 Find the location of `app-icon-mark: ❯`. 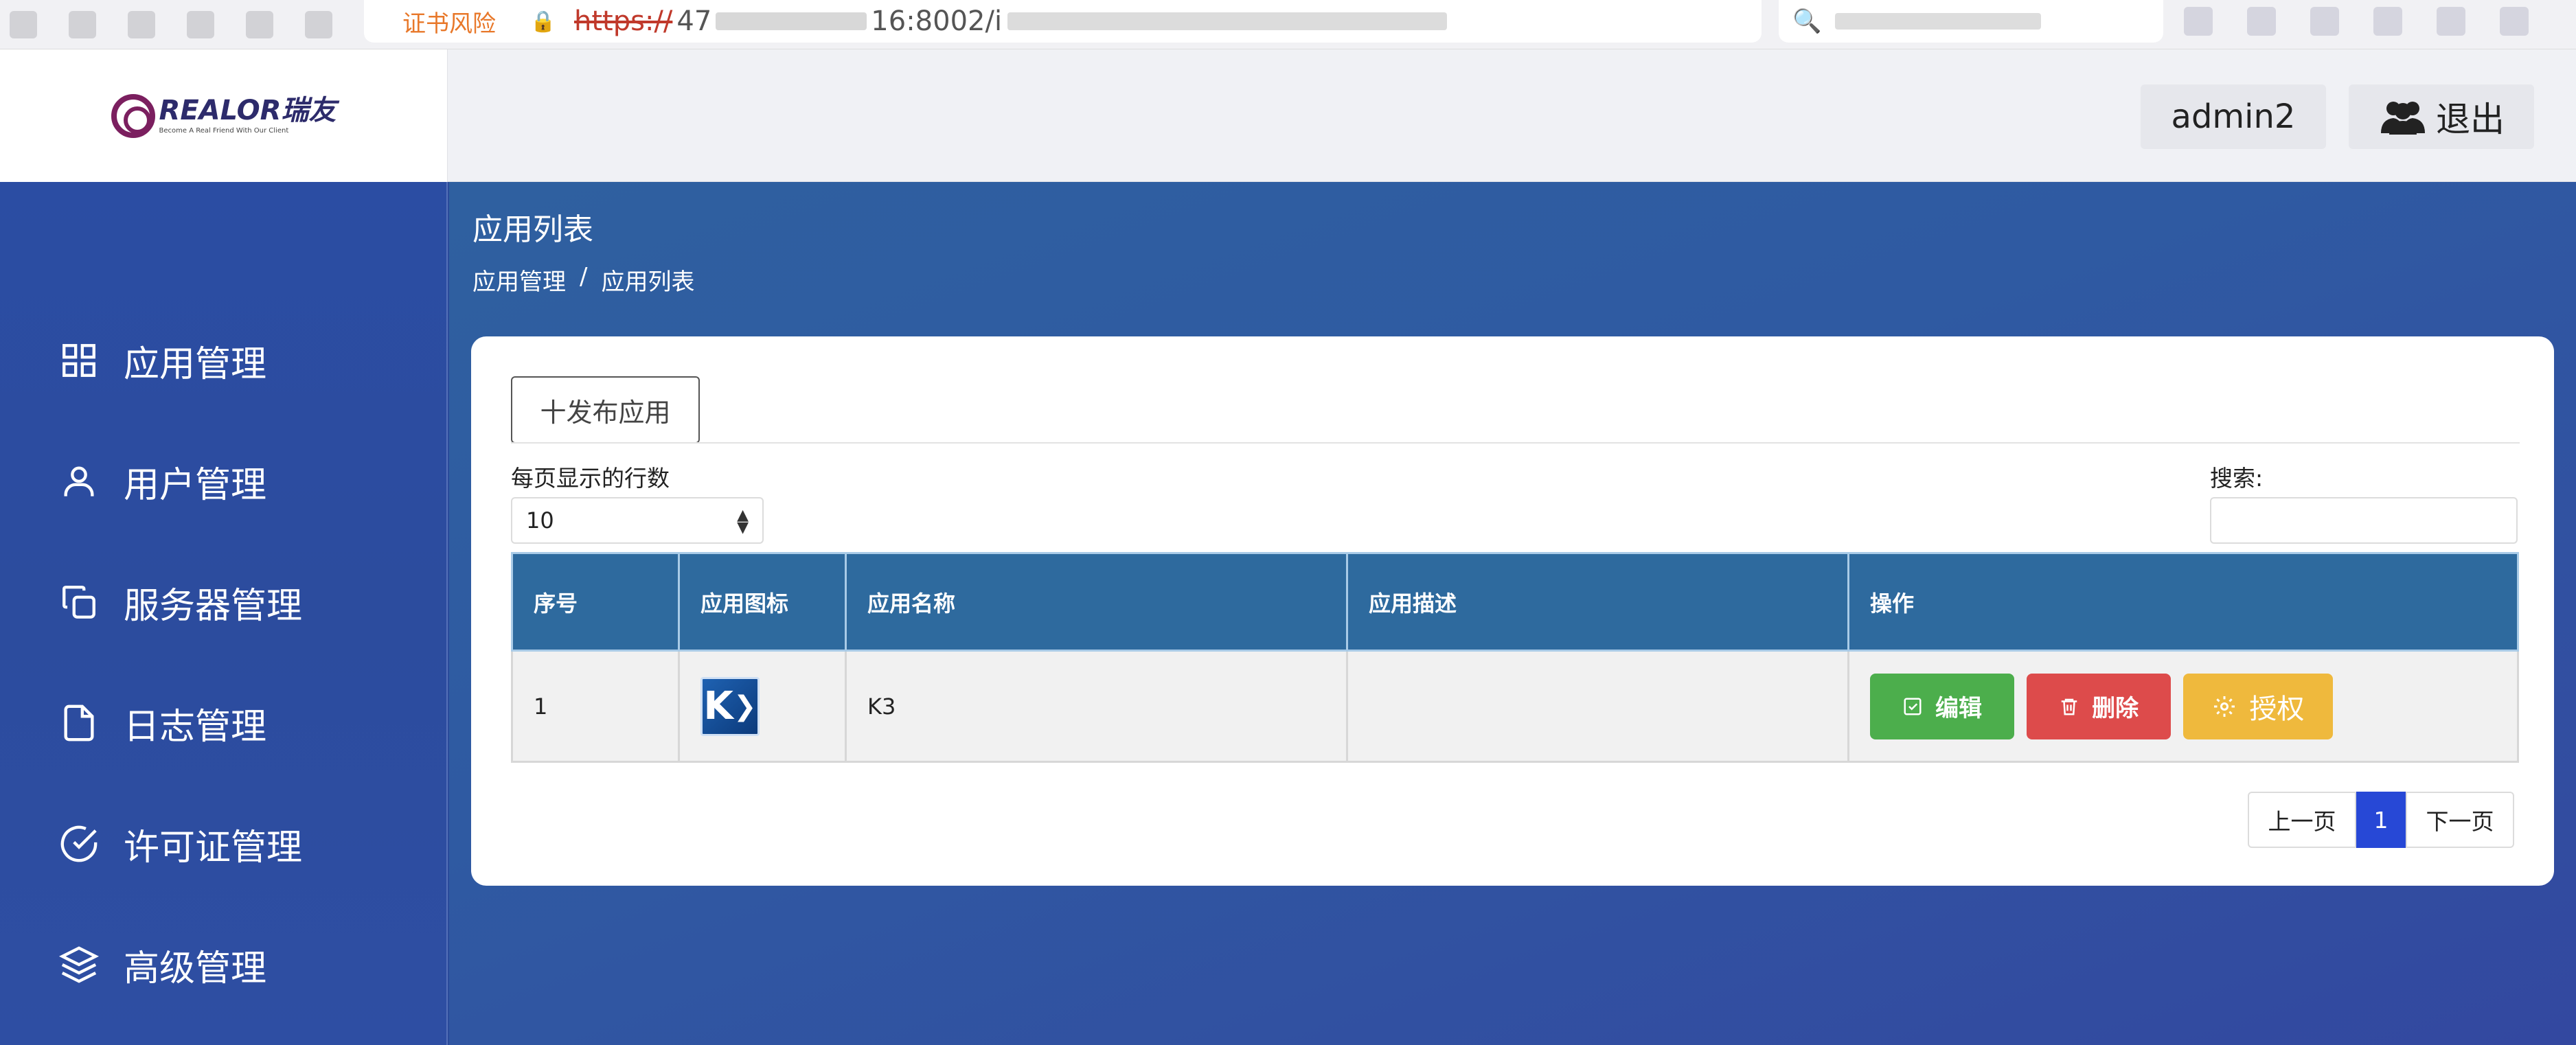

app-icon-mark: ❯ is located at coordinates (745, 706).